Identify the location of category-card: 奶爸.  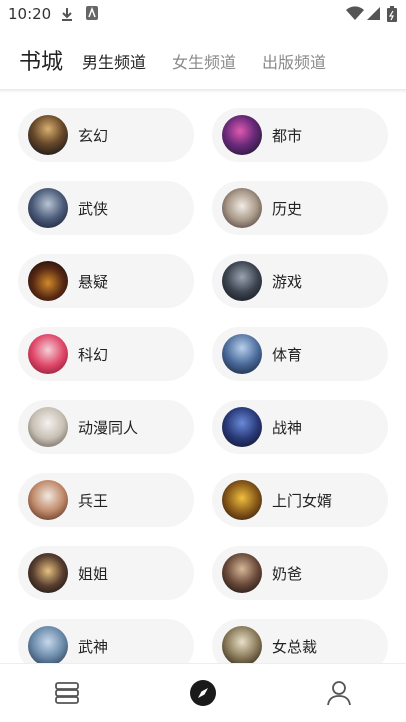
(300, 573).